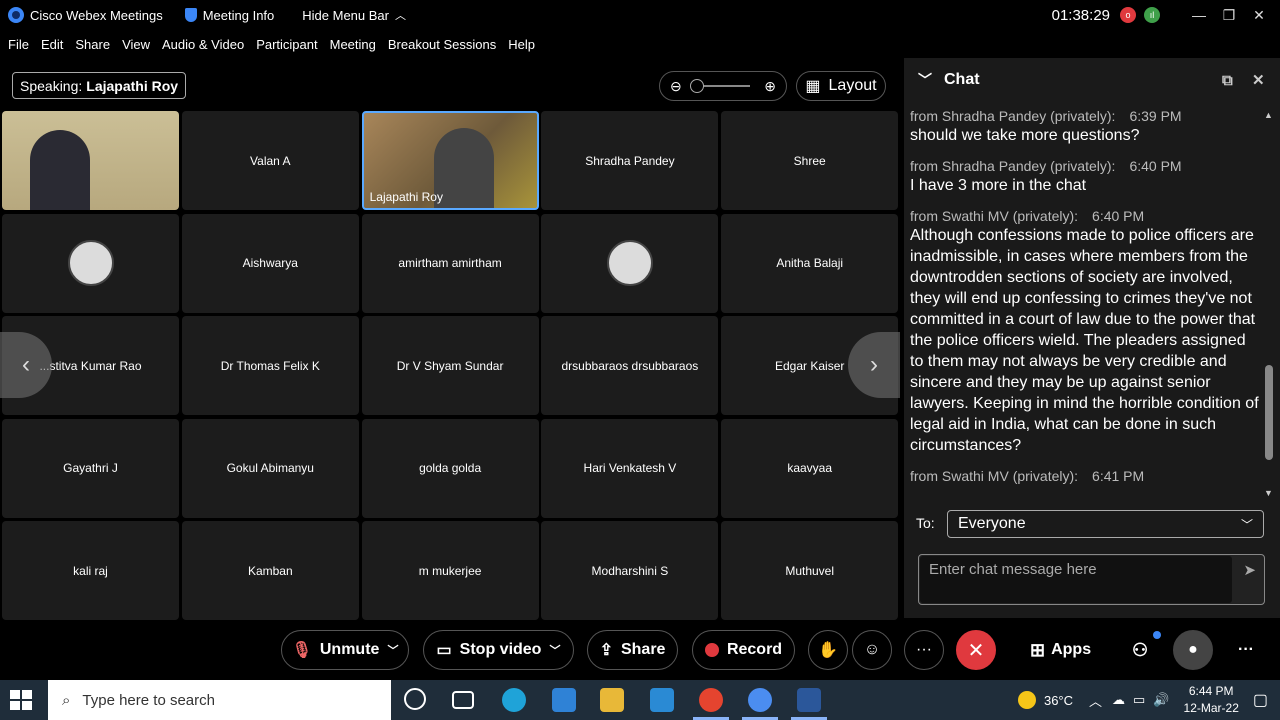 The width and height of the screenshot is (1280, 720). Describe the element at coordinates (90, 571) in the screenshot. I see `participant-tile: kali raj` at that location.